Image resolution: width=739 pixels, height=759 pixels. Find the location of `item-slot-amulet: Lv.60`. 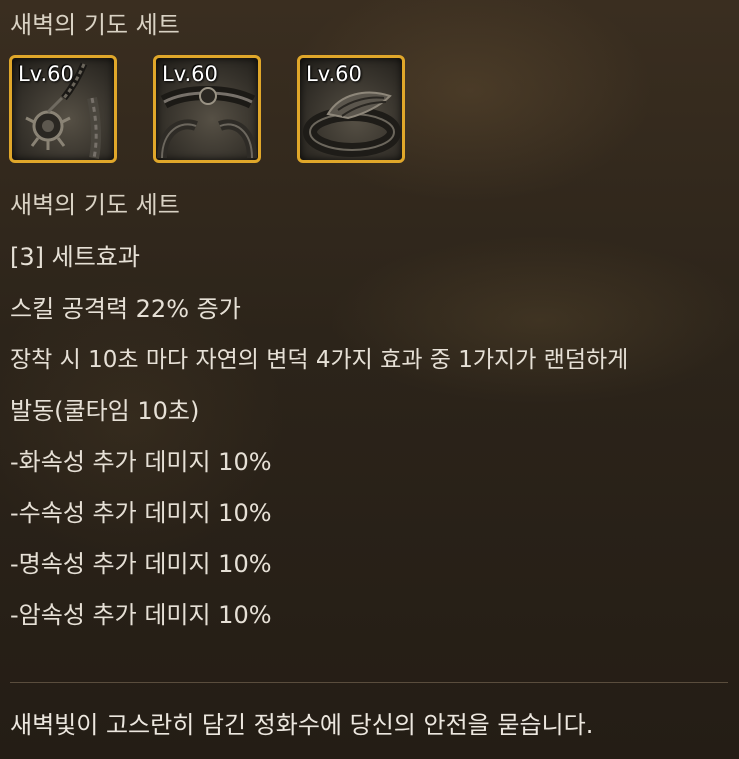

item-slot-amulet: Lv.60 is located at coordinates (63, 109).